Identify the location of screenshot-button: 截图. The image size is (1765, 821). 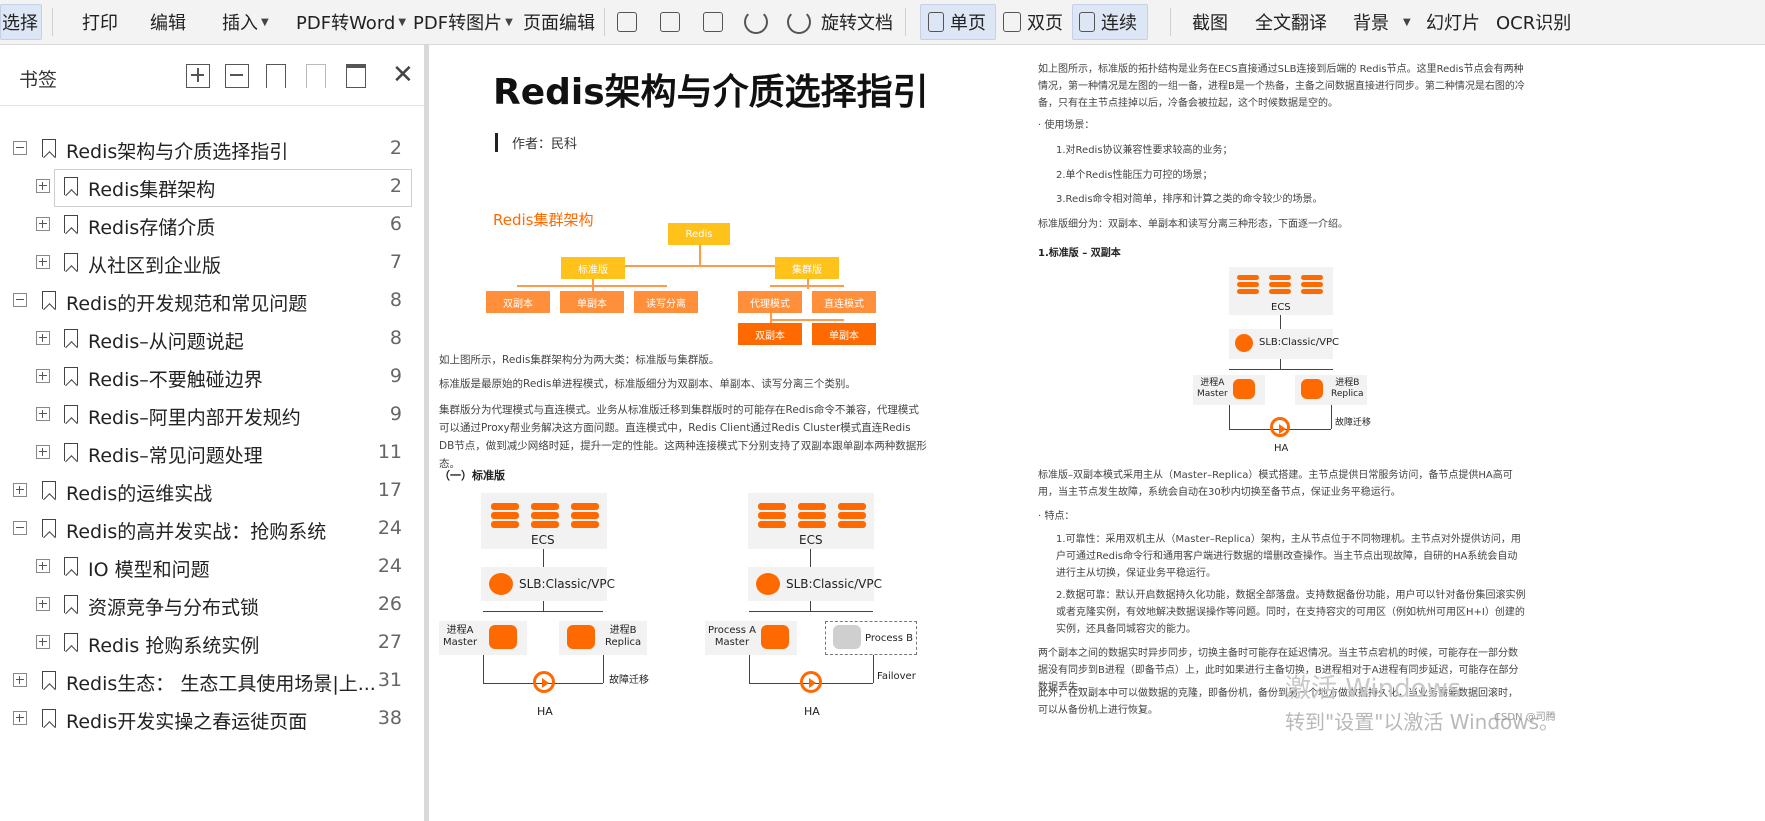
(1210, 22).